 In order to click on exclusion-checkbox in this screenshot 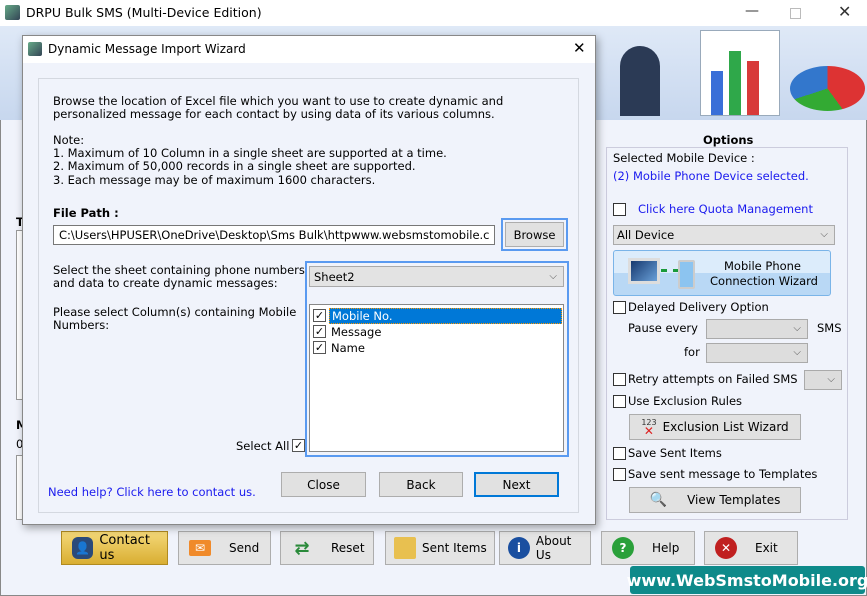, I will do `click(619, 401)`.